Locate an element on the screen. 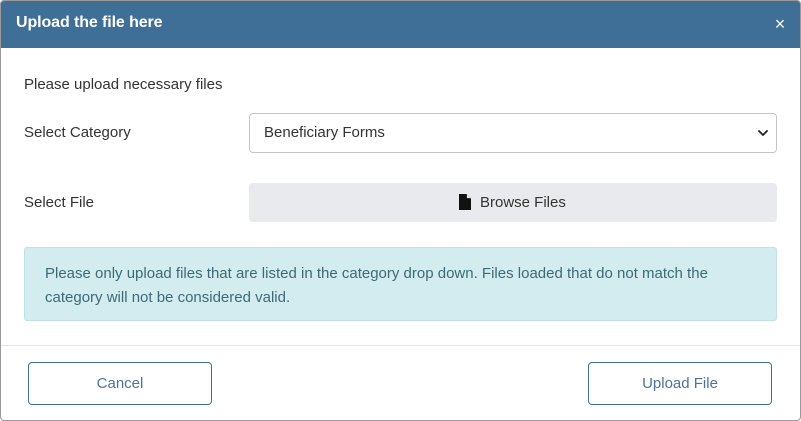 The image size is (801, 421). upload-file-button: Upload File is located at coordinates (680, 383).